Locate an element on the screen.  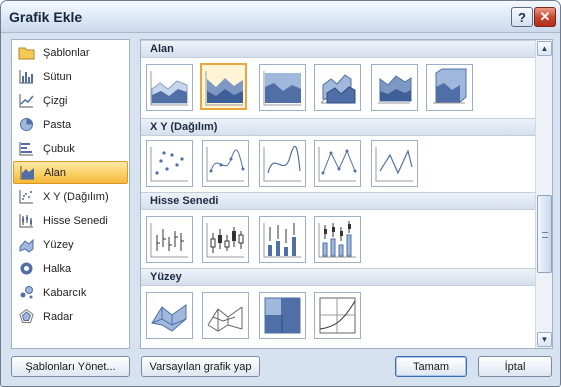
area-chart-icon is located at coordinates (27, 173).